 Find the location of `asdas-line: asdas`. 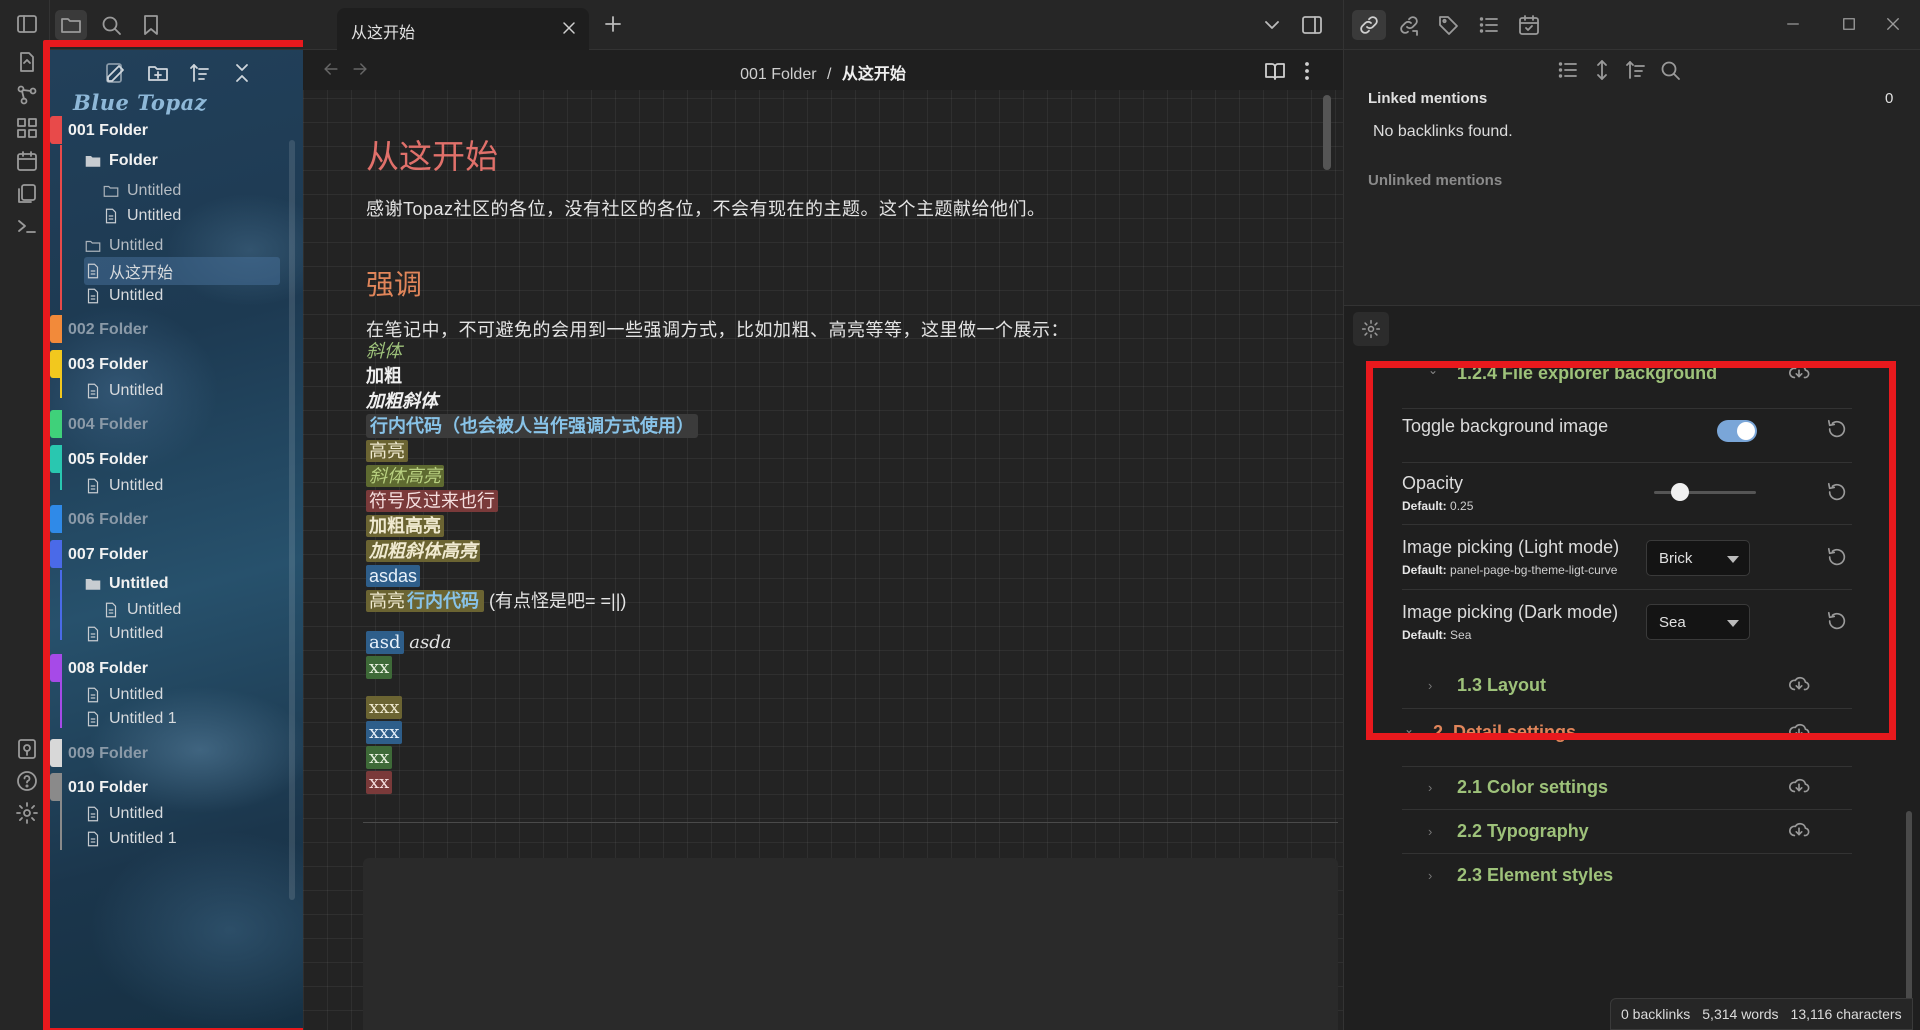

asdas-line: asdas is located at coordinates (393, 576).